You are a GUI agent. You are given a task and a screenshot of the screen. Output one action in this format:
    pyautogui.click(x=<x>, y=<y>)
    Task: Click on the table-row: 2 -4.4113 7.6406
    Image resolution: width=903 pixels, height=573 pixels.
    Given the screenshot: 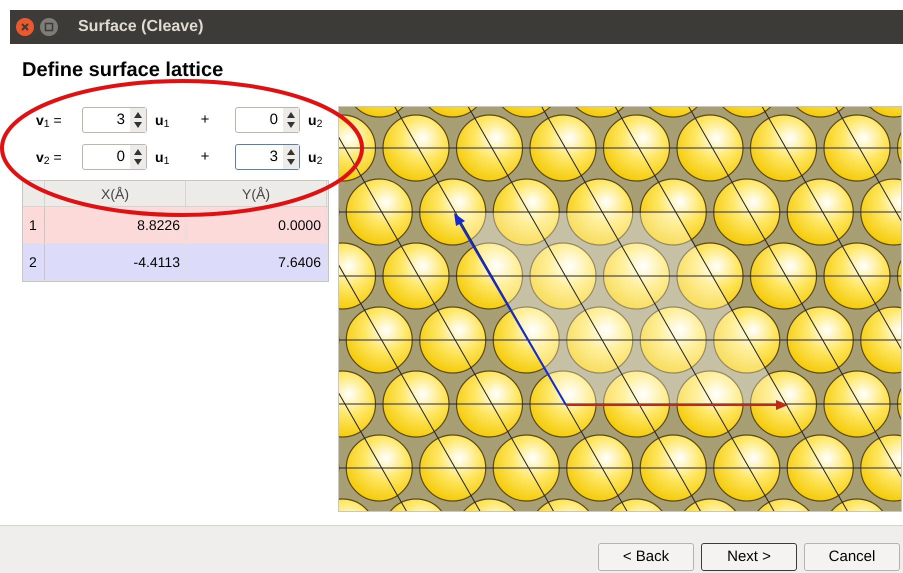 What is the action you would take?
    pyautogui.click(x=175, y=262)
    